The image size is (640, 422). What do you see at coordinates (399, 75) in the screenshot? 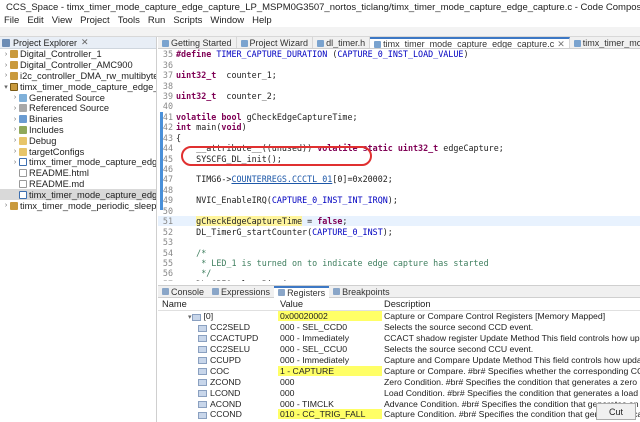
I see `code-line: 37 uint32_t counter_1;` at bounding box center [399, 75].